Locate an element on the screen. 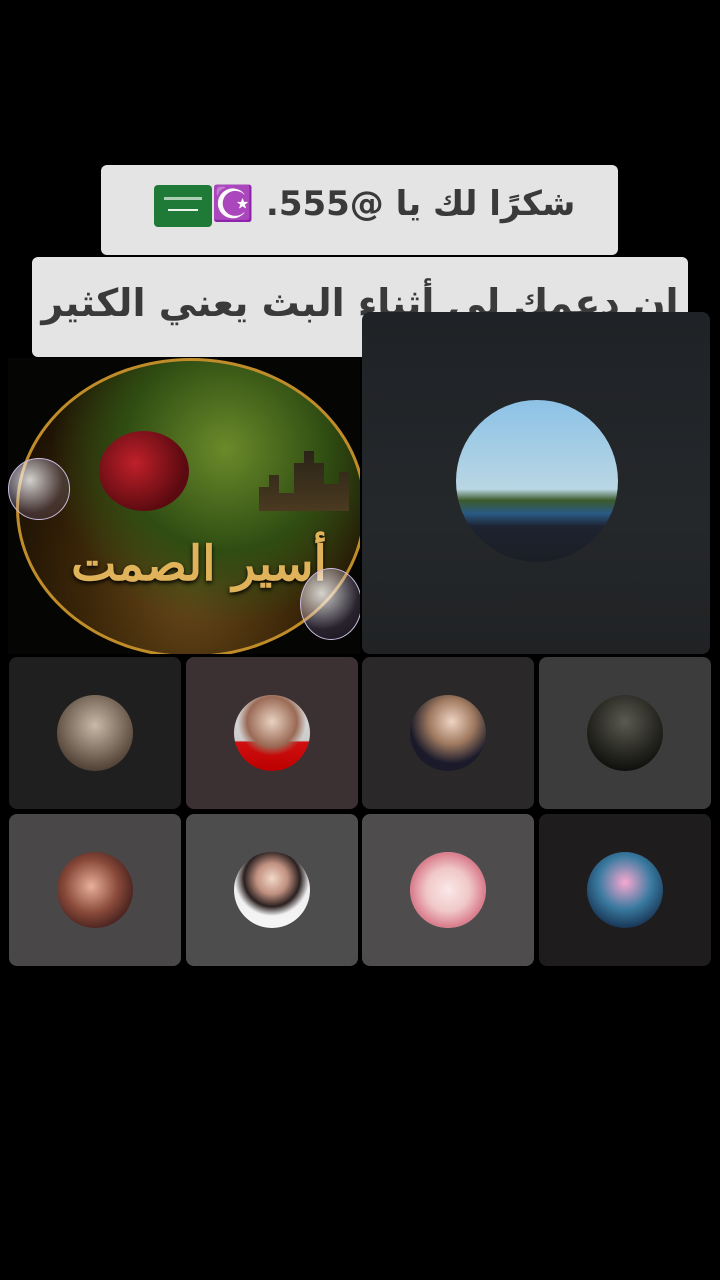 Image resolution: width=720 pixels, height=1280 pixels. thanks-caption: شكرًا لك يا @555. ☪️ is located at coordinates (359, 210).